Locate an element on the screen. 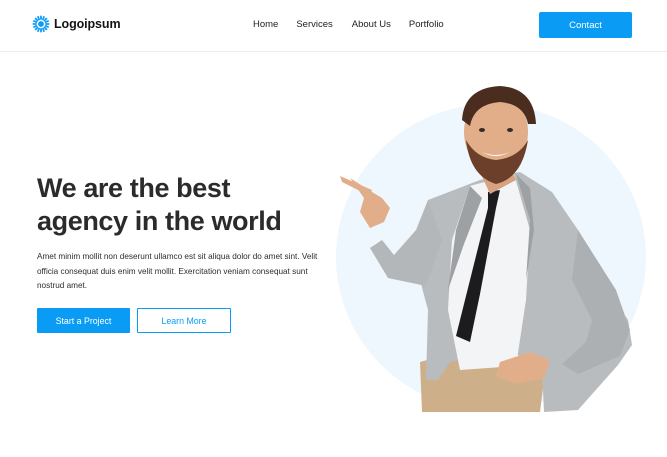 This screenshot has width=667, height=457. nav-link-home: Home is located at coordinates (265, 24).